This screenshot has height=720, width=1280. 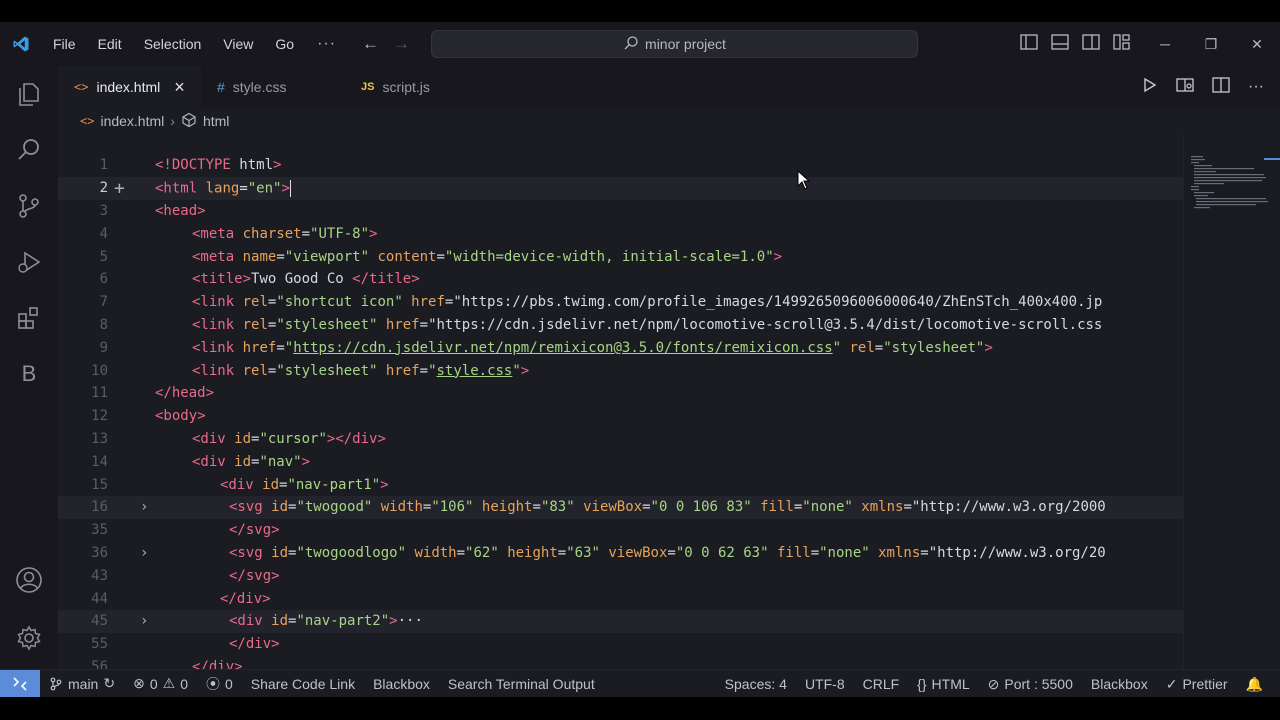 I want to click on code-line: 3 <head>, so click(x=620, y=211).